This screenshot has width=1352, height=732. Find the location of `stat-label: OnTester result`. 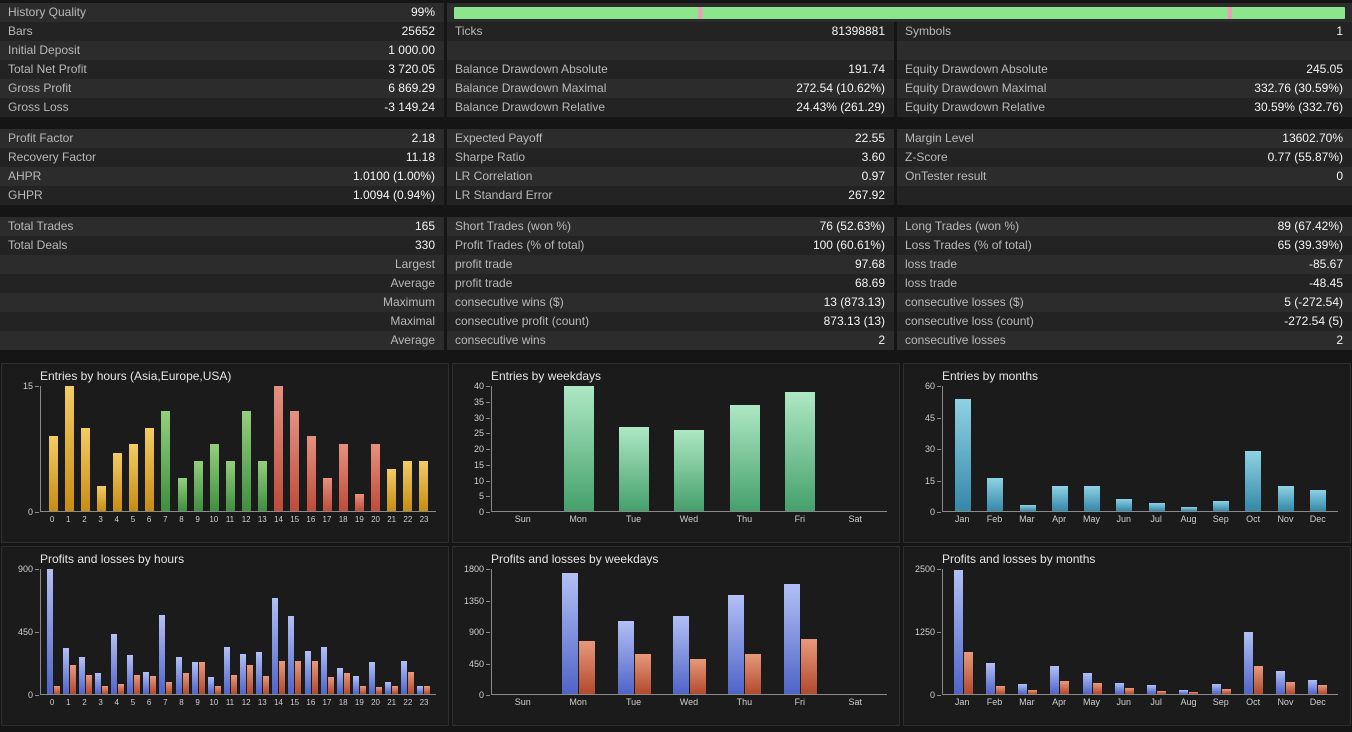

stat-label: OnTester result is located at coordinates (946, 176).